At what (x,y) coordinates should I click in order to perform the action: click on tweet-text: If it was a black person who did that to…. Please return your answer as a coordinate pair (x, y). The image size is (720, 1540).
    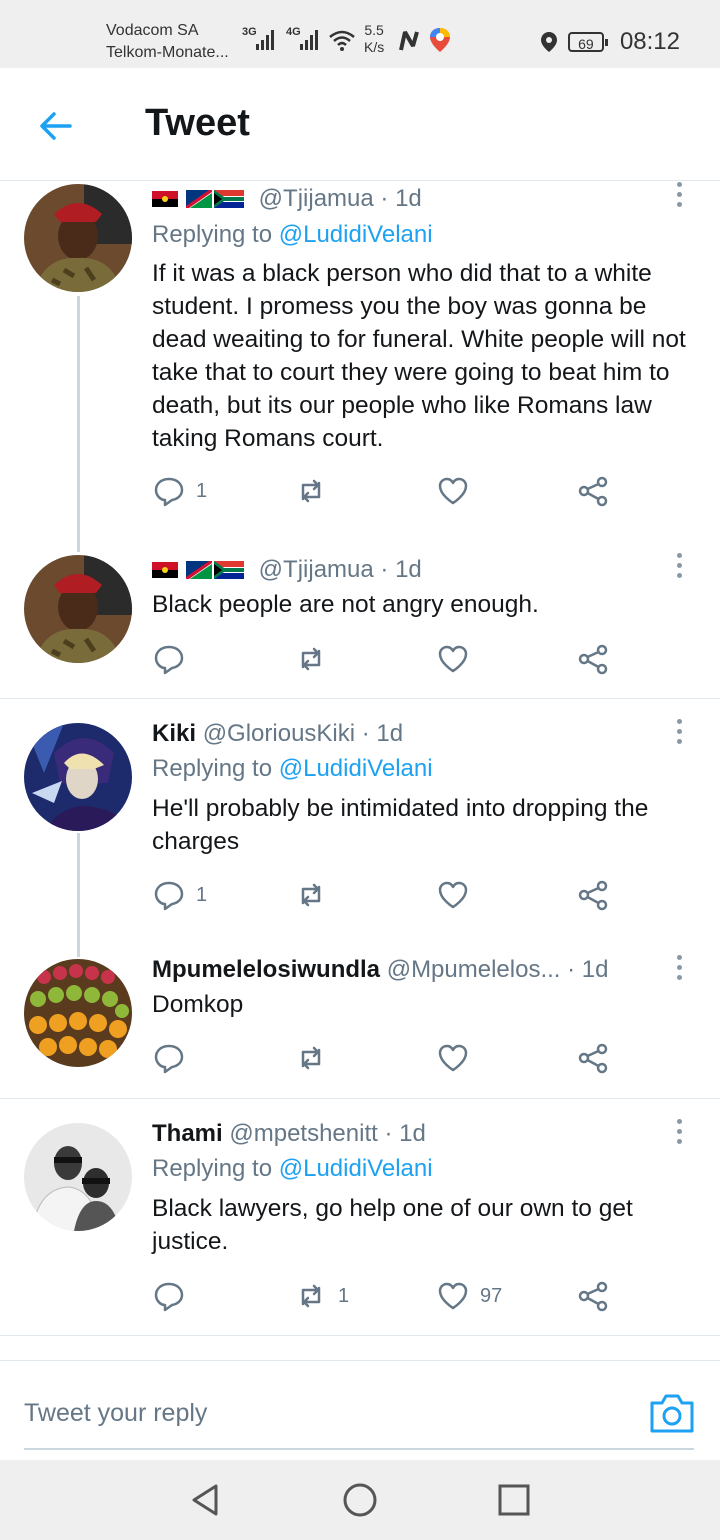
    Looking at the image, I should click on (419, 356).